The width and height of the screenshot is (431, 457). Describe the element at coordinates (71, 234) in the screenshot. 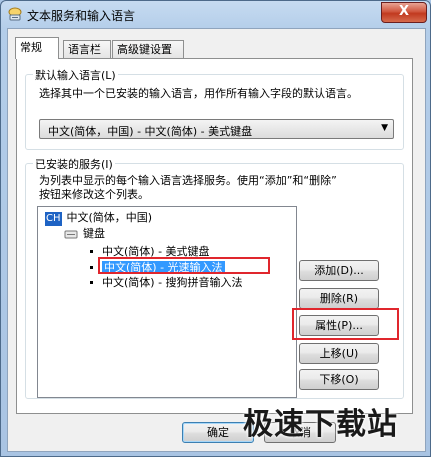

I see `keyboard-category-icon` at that location.